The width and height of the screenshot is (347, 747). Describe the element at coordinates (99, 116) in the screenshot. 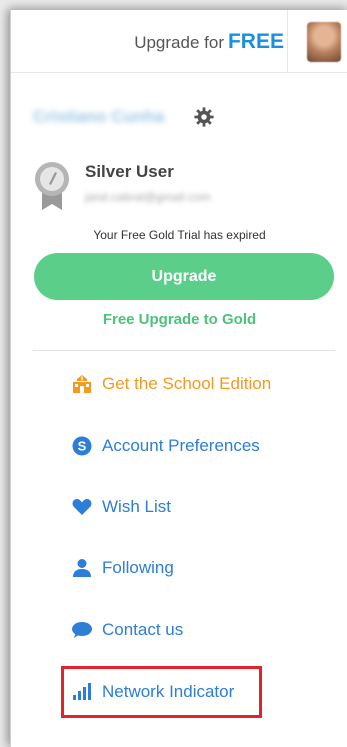

I see `user-name: Cristiano Cunha` at that location.